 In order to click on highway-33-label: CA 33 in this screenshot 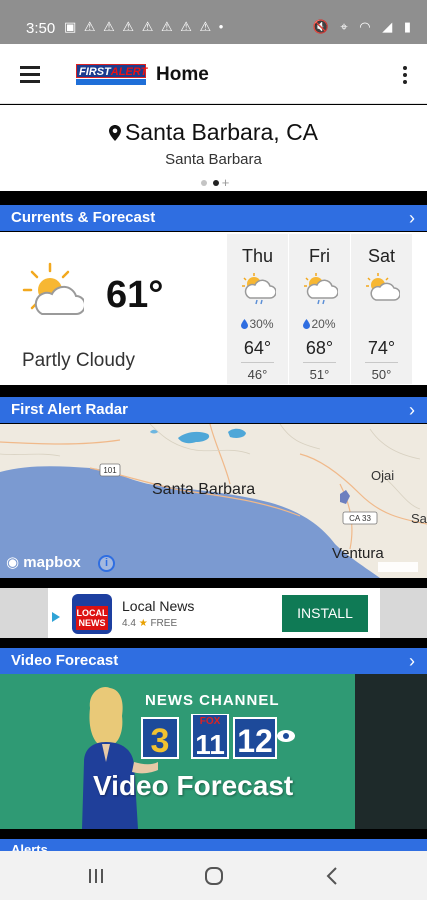, I will do `click(360, 518)`.